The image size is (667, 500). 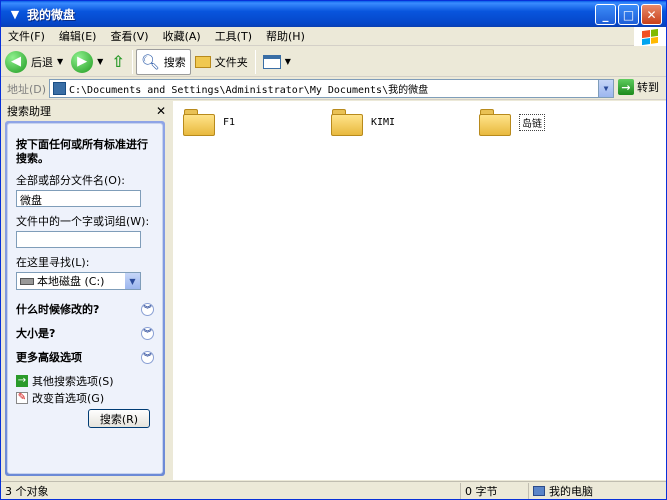 What do you see at coordinates (271, 61) in the screenshot?
I see `views-icon` at bounding box center [271, 61].